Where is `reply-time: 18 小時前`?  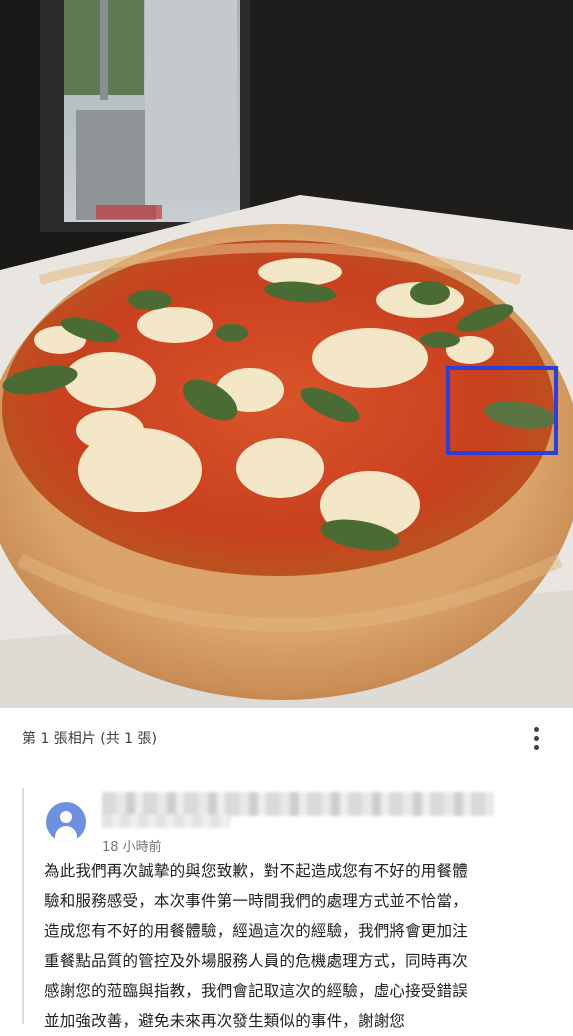 reply-time: 18 小時前 is located at coordinates (132, 847).